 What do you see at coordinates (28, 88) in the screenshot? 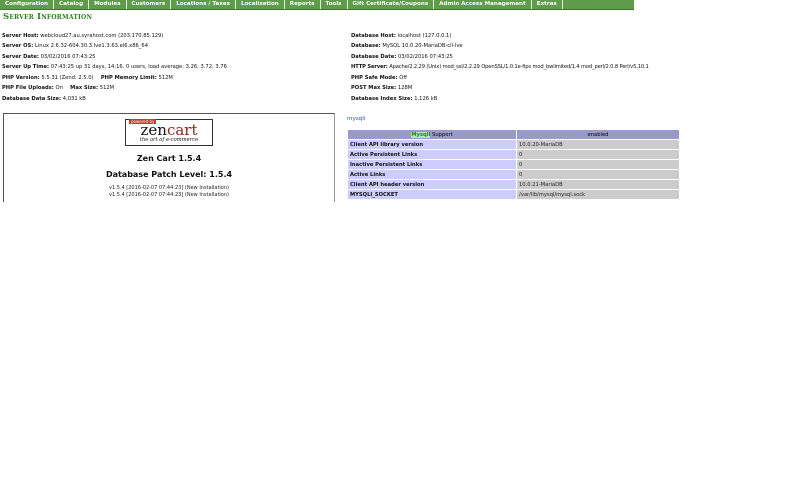
I see `php-uploads-label: PHP File Uploads:` at bounding box center [28, 88].